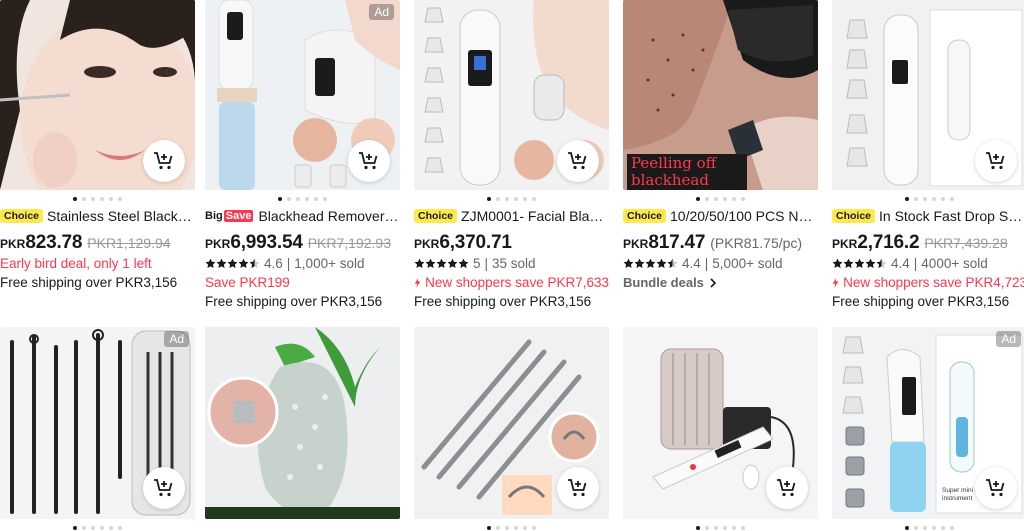 This screenshot has width=1024, height=531. Describe the element at coordinates (951, 216) in the screenshot. I see `product-title: In Stock Fast Drop Shipping Blackhead` at that location.